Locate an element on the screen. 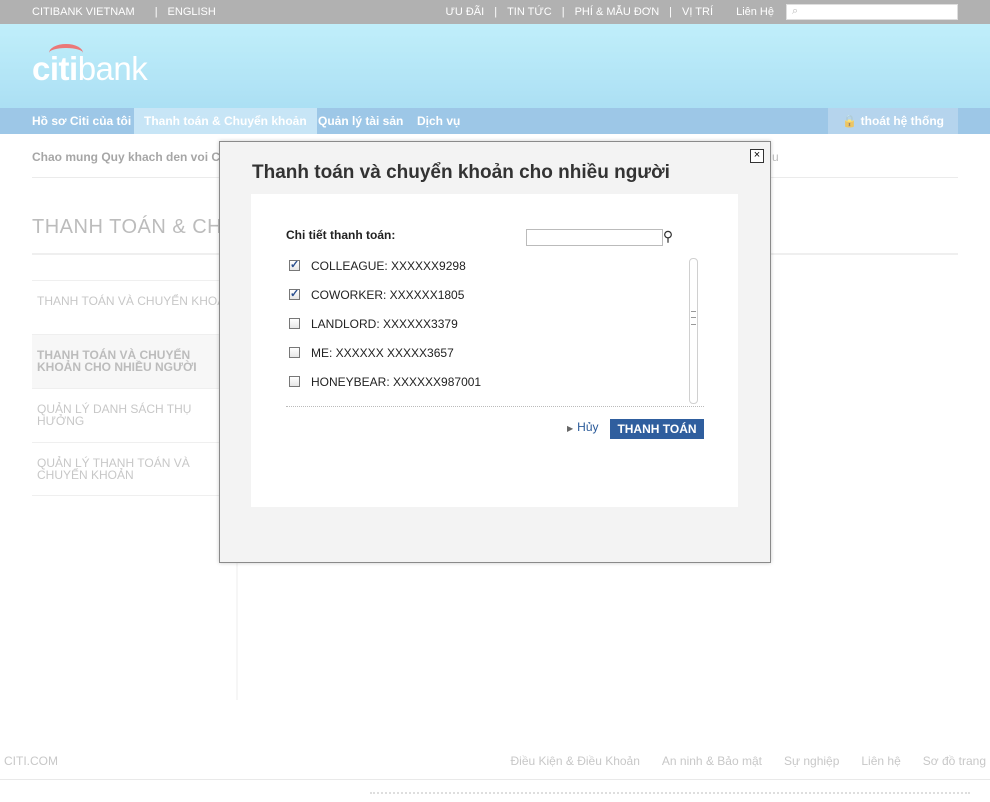 The height and width of the screenshot is (802, 990). pay-button: THANH TOÁN is located at coordinates (657, 429).